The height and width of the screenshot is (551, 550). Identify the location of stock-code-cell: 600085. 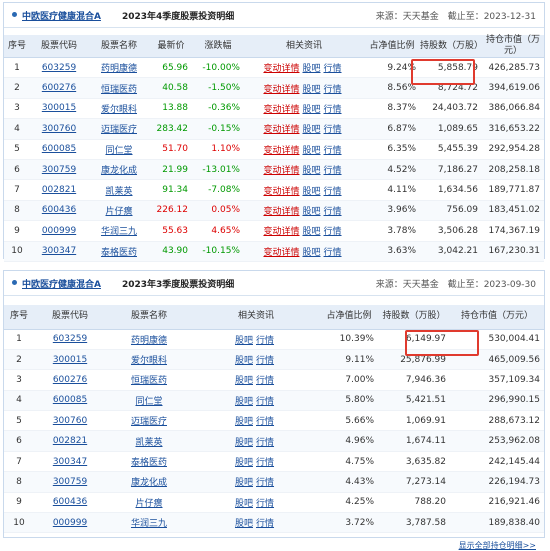
(70, 401).